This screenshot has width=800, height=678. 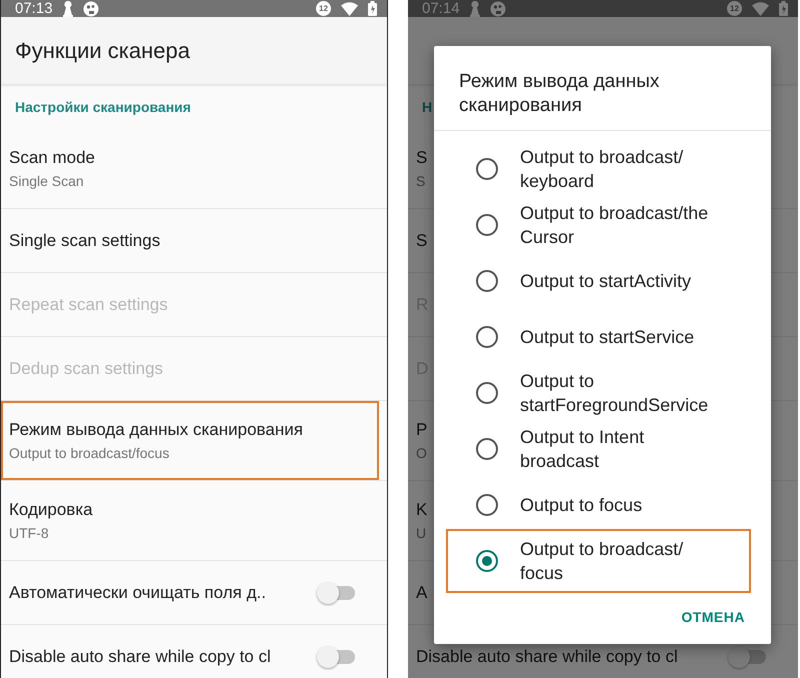 I want to click on option-label: Output to broadcast/the Cursor, so click(x=618, y=225).